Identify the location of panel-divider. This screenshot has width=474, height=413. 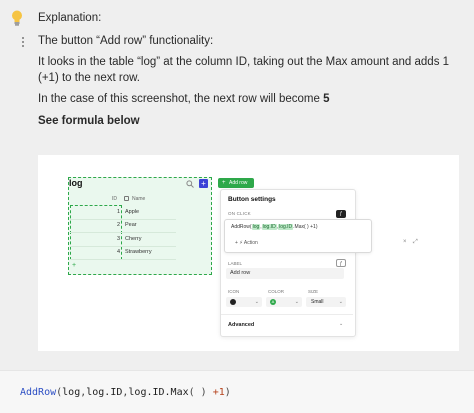
(287, 314).